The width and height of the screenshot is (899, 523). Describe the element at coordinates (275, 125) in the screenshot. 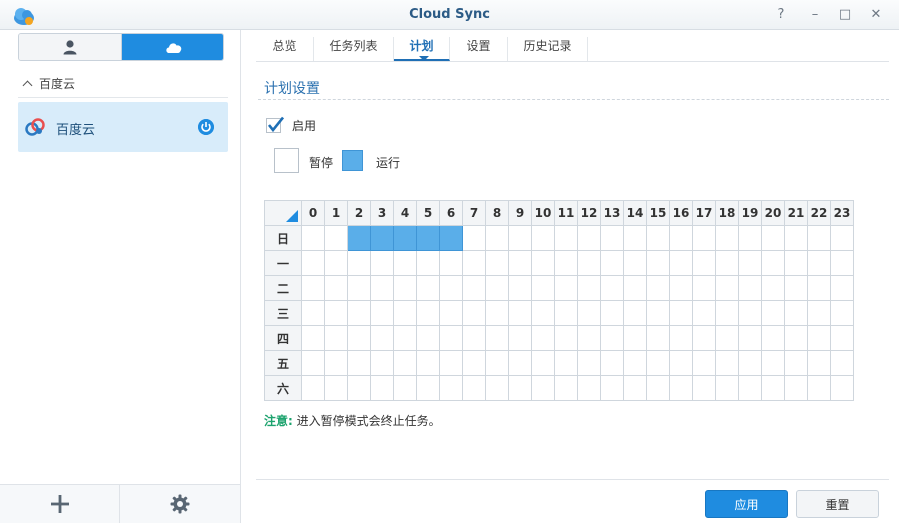

I see `enable-checkbox` at that location.